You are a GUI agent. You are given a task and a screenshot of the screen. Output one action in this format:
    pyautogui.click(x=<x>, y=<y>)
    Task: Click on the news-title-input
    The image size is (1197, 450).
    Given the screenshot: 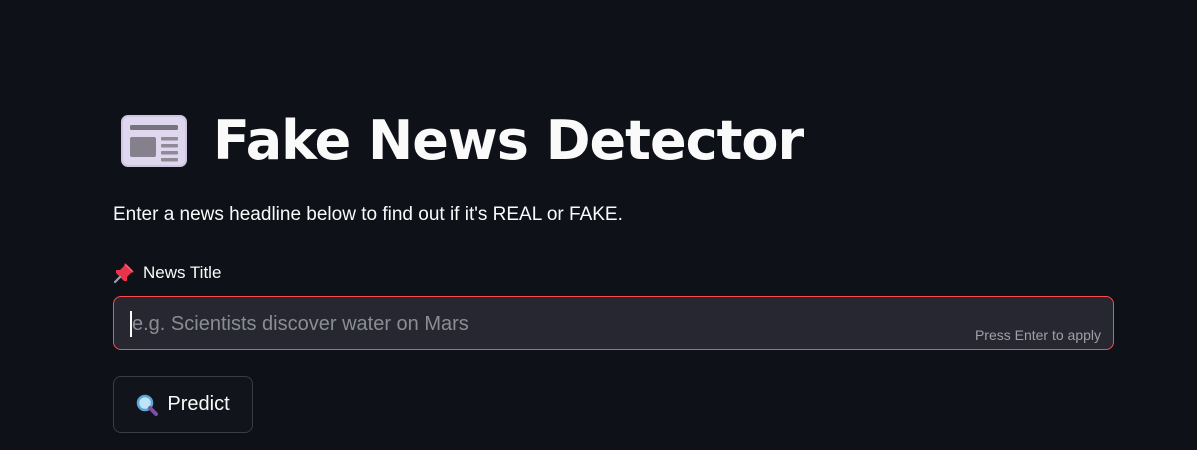 What is the action you would take?
    pyautogui.click(x=532, y=324)
    